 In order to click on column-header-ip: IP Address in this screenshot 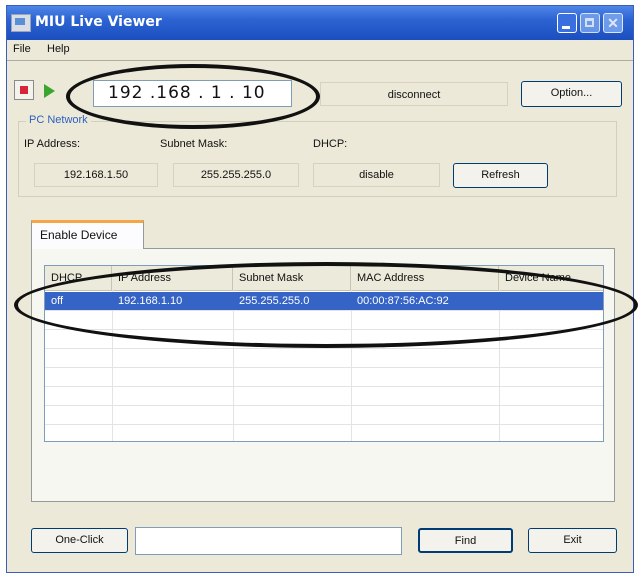, I will do `click(172, 278)`.